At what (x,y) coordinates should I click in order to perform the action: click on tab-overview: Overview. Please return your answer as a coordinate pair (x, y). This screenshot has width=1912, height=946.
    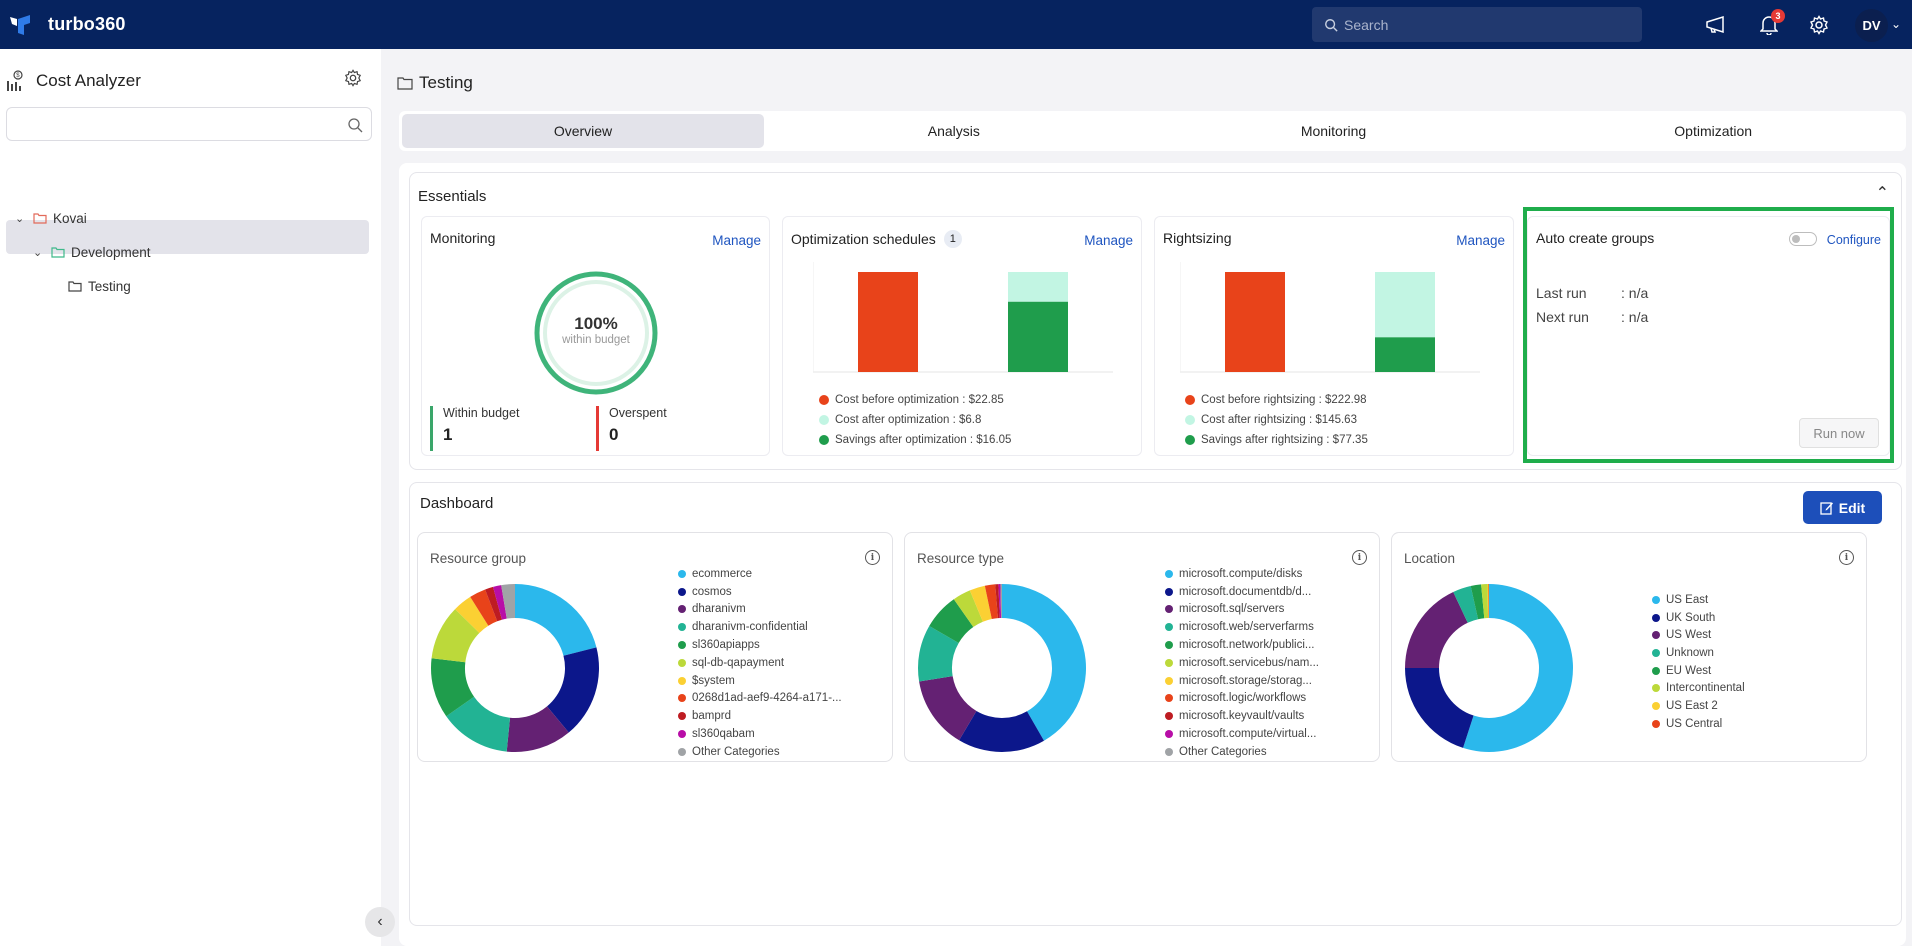
    Looking at the image, I should click on (583, 131).